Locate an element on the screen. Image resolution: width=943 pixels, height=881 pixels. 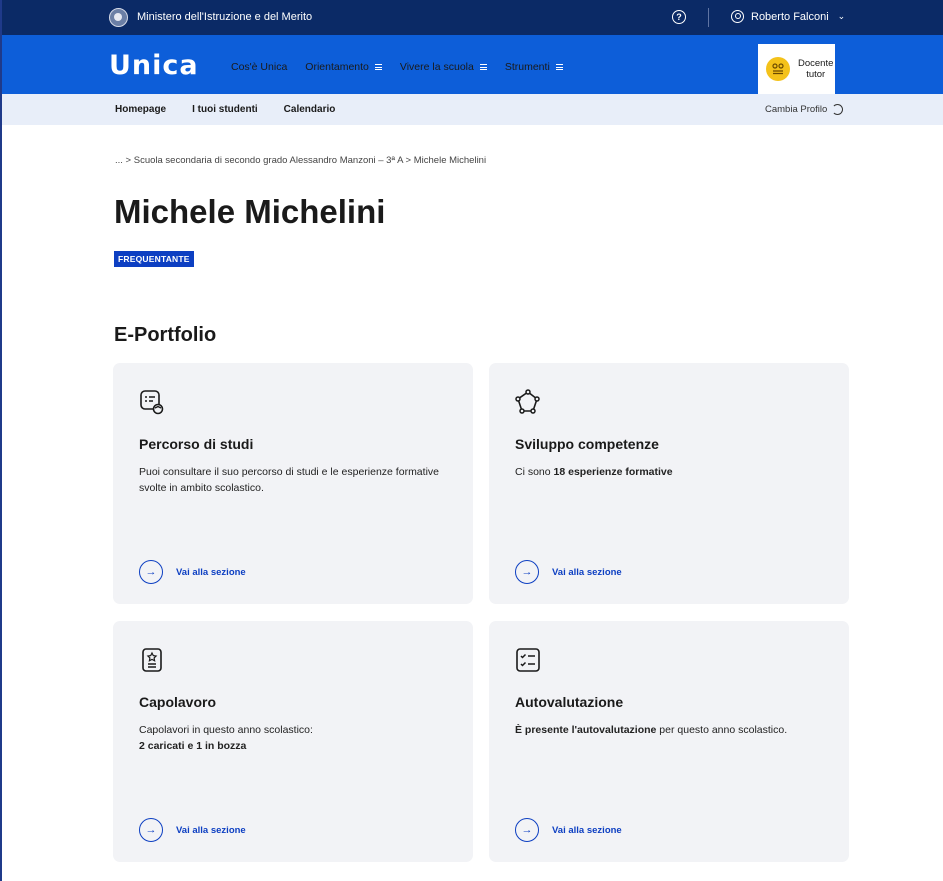
page-title: Michele Michelini is located at coordinates (250, 211).